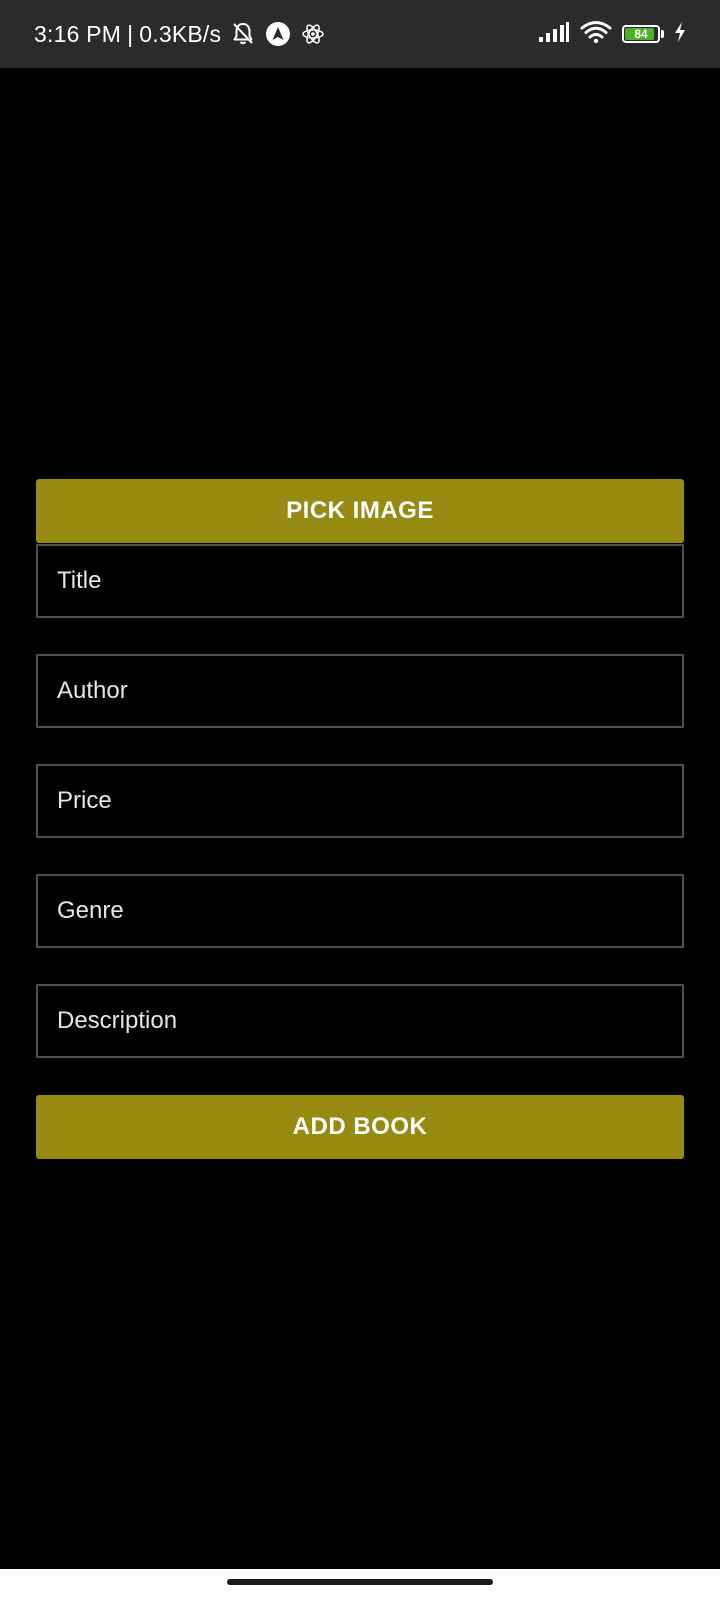  I want to click on status-left: 3:16 PM | 0.3KB/s, so click(179, 34).